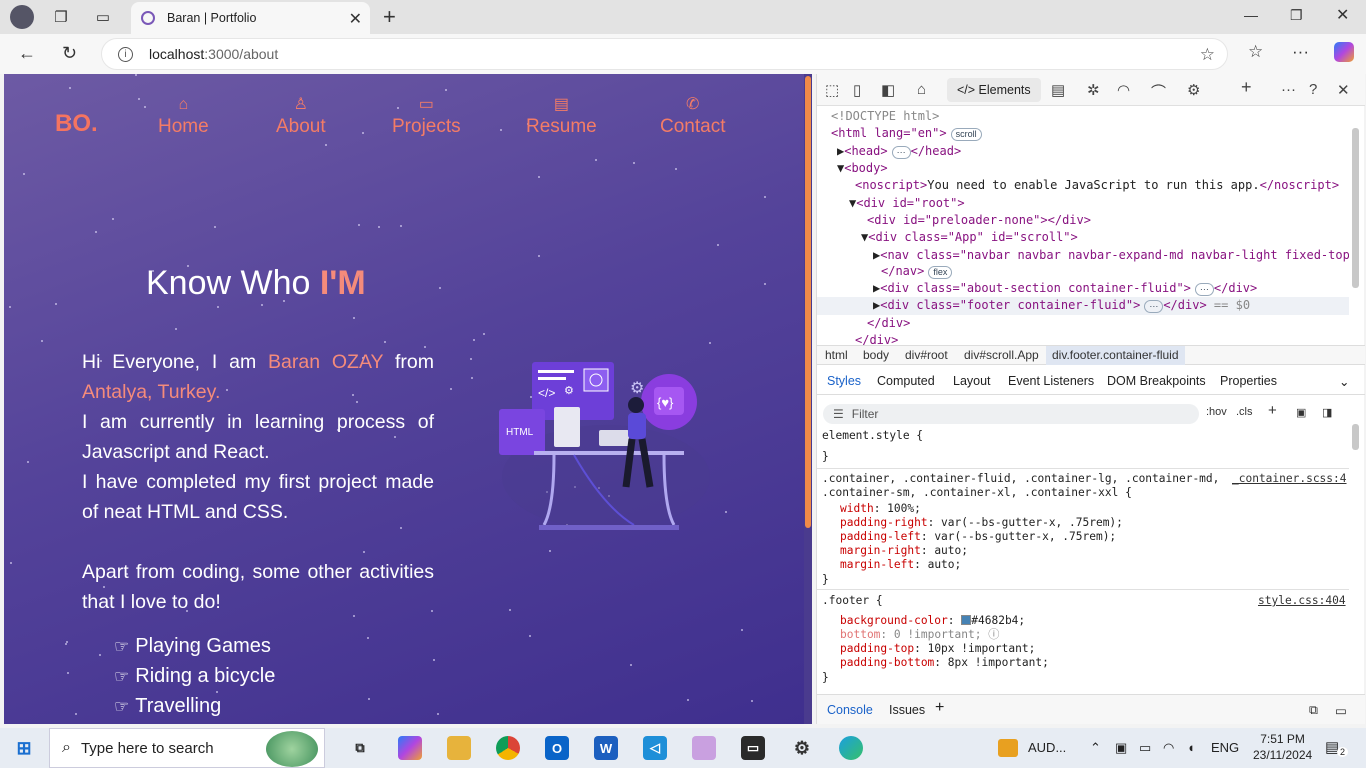 The width and height of the screenshot is (1366, 768). What do you see at coordinates (76, 124) in the screenshot?
I see `site-logo: BO.` at bounding box center [76, 124].